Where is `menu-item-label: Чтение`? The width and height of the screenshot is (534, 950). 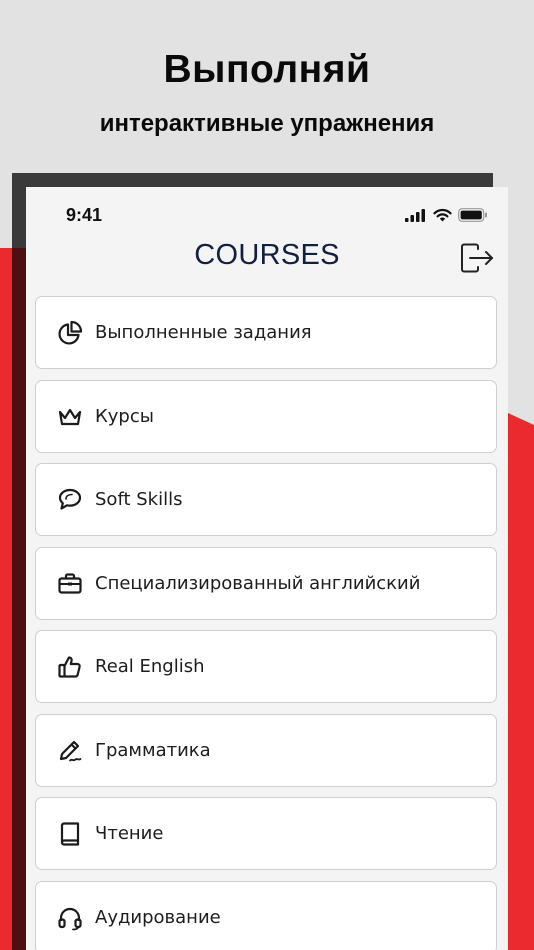 menu-item-label: Чтение is located at coordinates (129, 833).